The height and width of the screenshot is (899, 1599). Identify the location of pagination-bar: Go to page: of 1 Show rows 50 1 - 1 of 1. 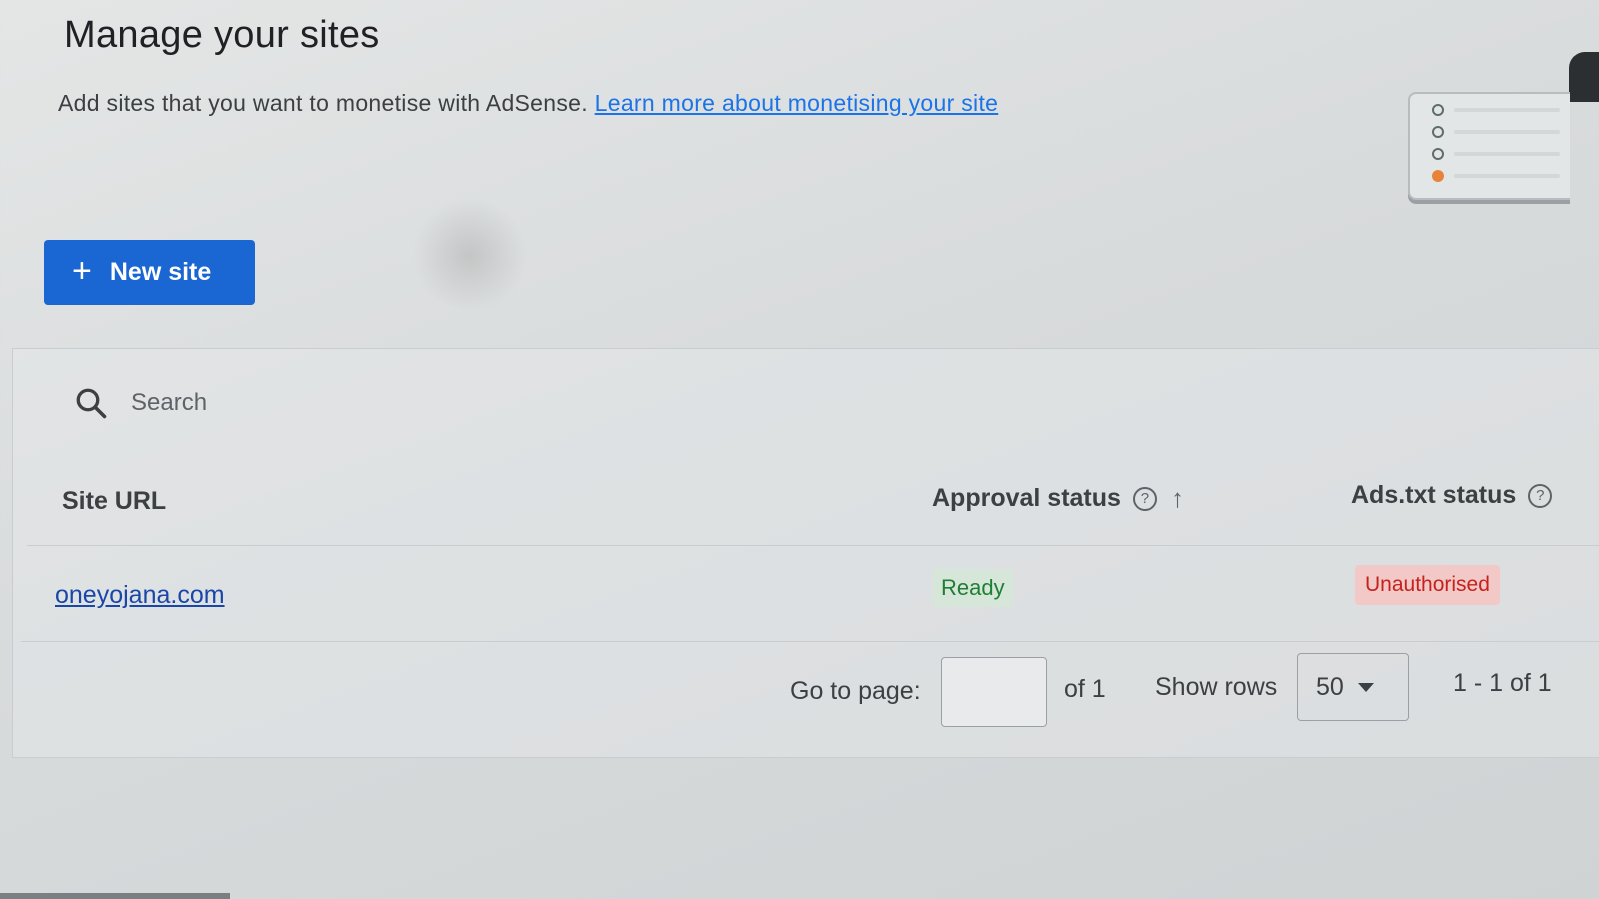
(806, 689).